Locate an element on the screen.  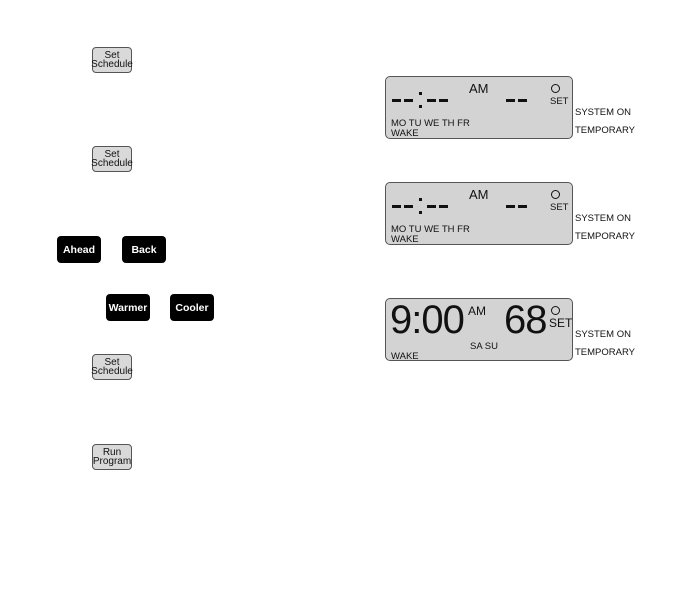
run-program-label-line2: Program is located at coordinates (112, 461).